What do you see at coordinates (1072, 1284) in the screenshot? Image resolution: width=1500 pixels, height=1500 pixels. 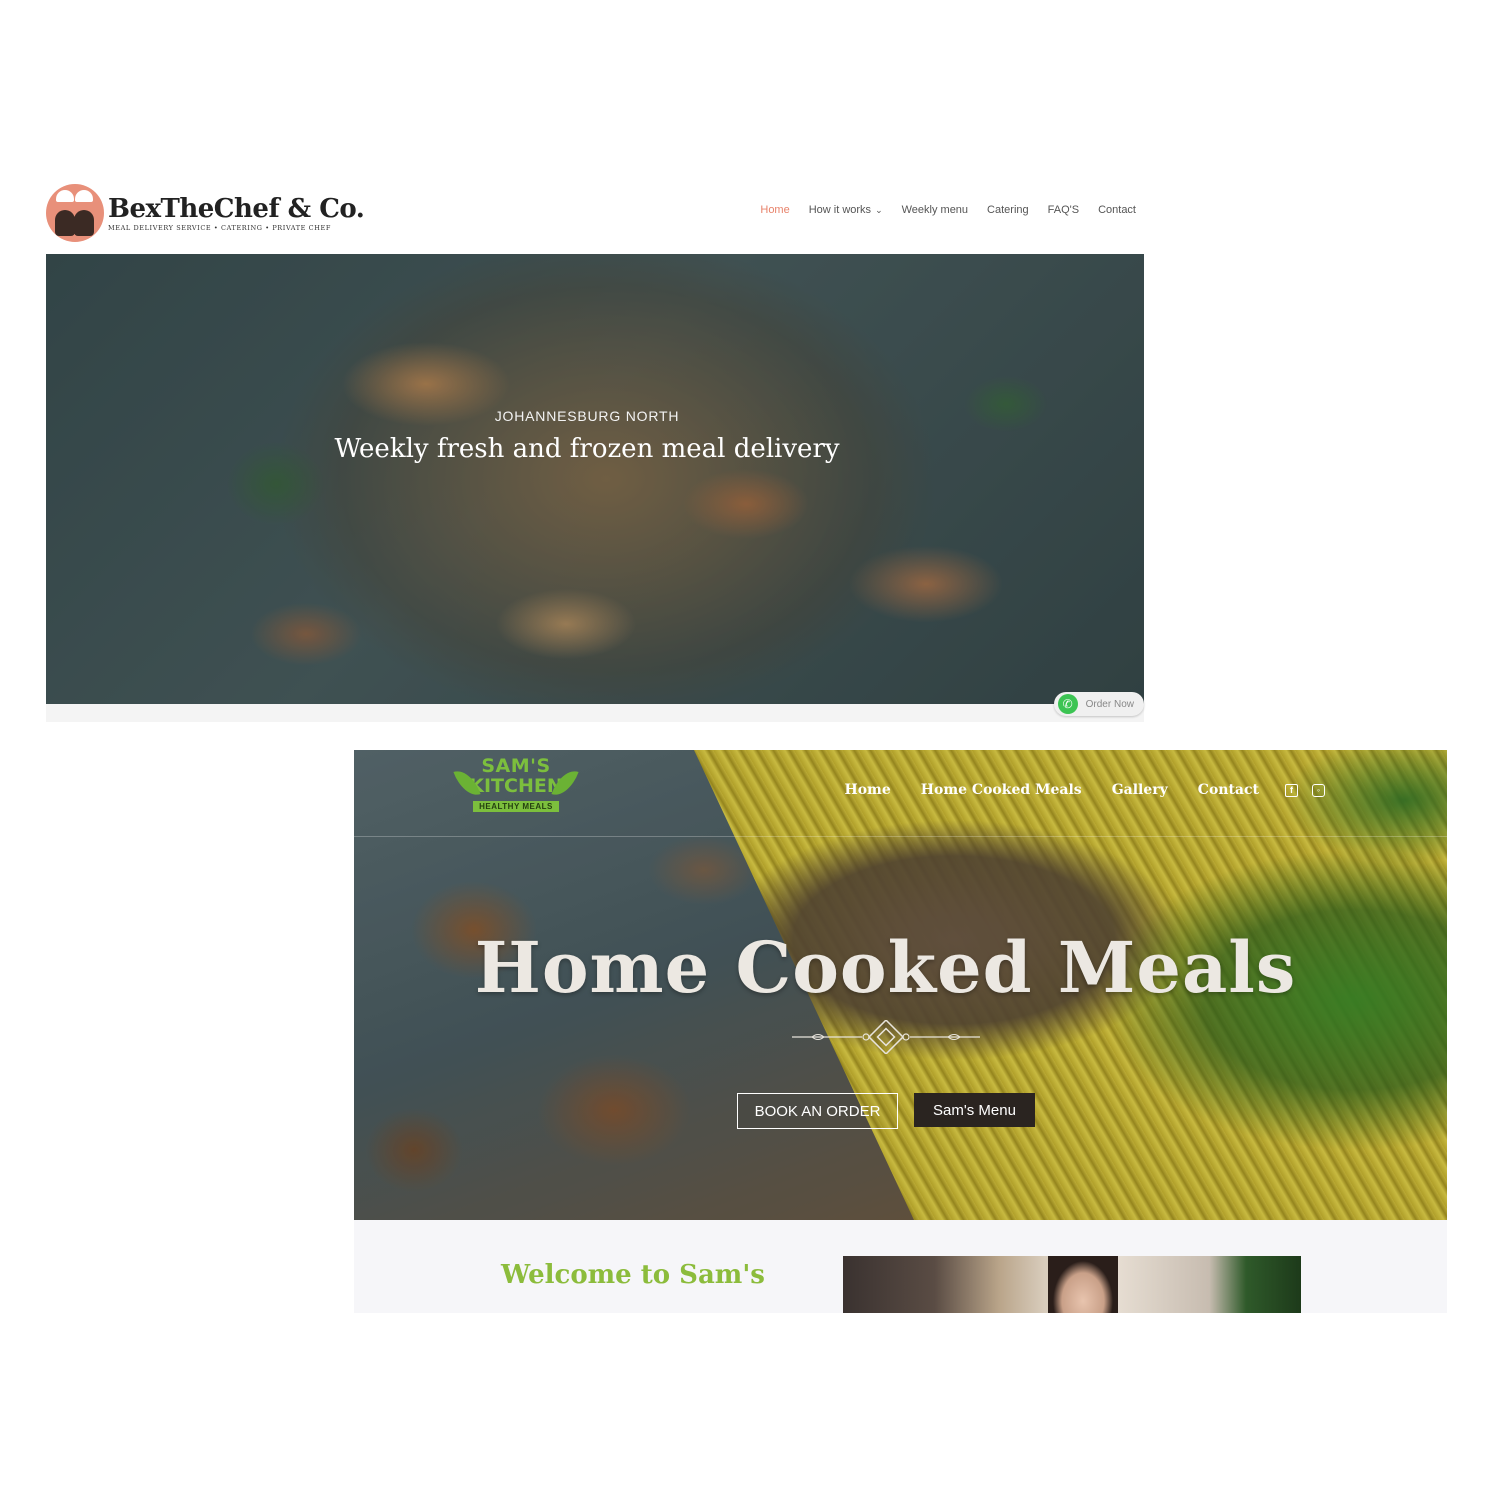 I see `chef-photo` at bounding box center [1072, 1284].